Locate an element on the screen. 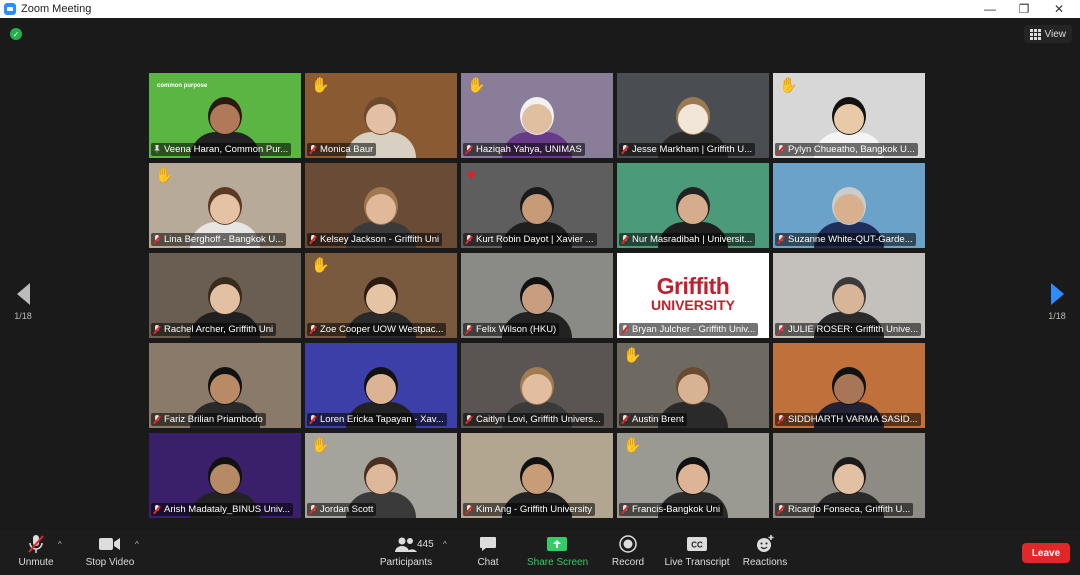  maximize-icon: ❐ is located at coordinates (1024, 9).